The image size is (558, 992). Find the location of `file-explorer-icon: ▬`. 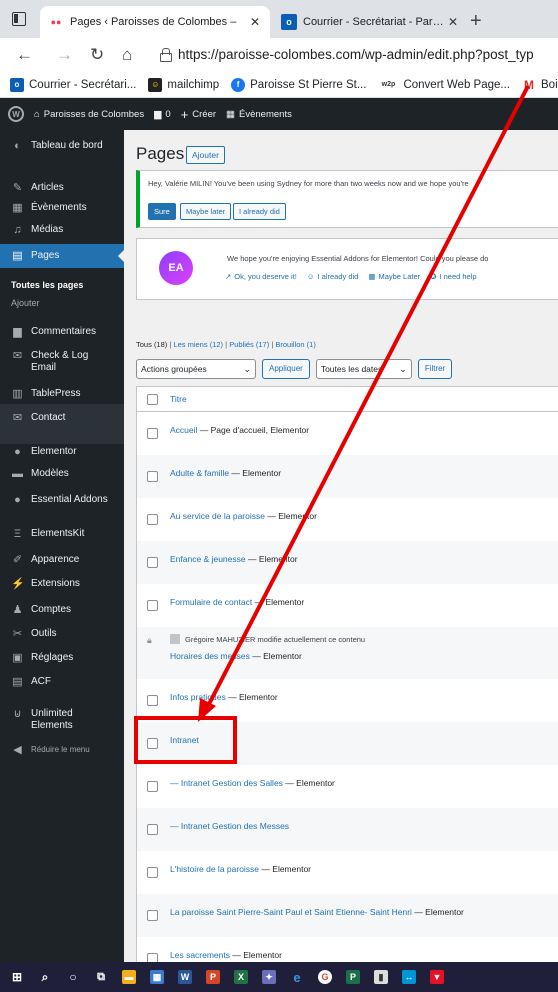

file-explorer-icon: ▬ is located at coordinates (129, 977).